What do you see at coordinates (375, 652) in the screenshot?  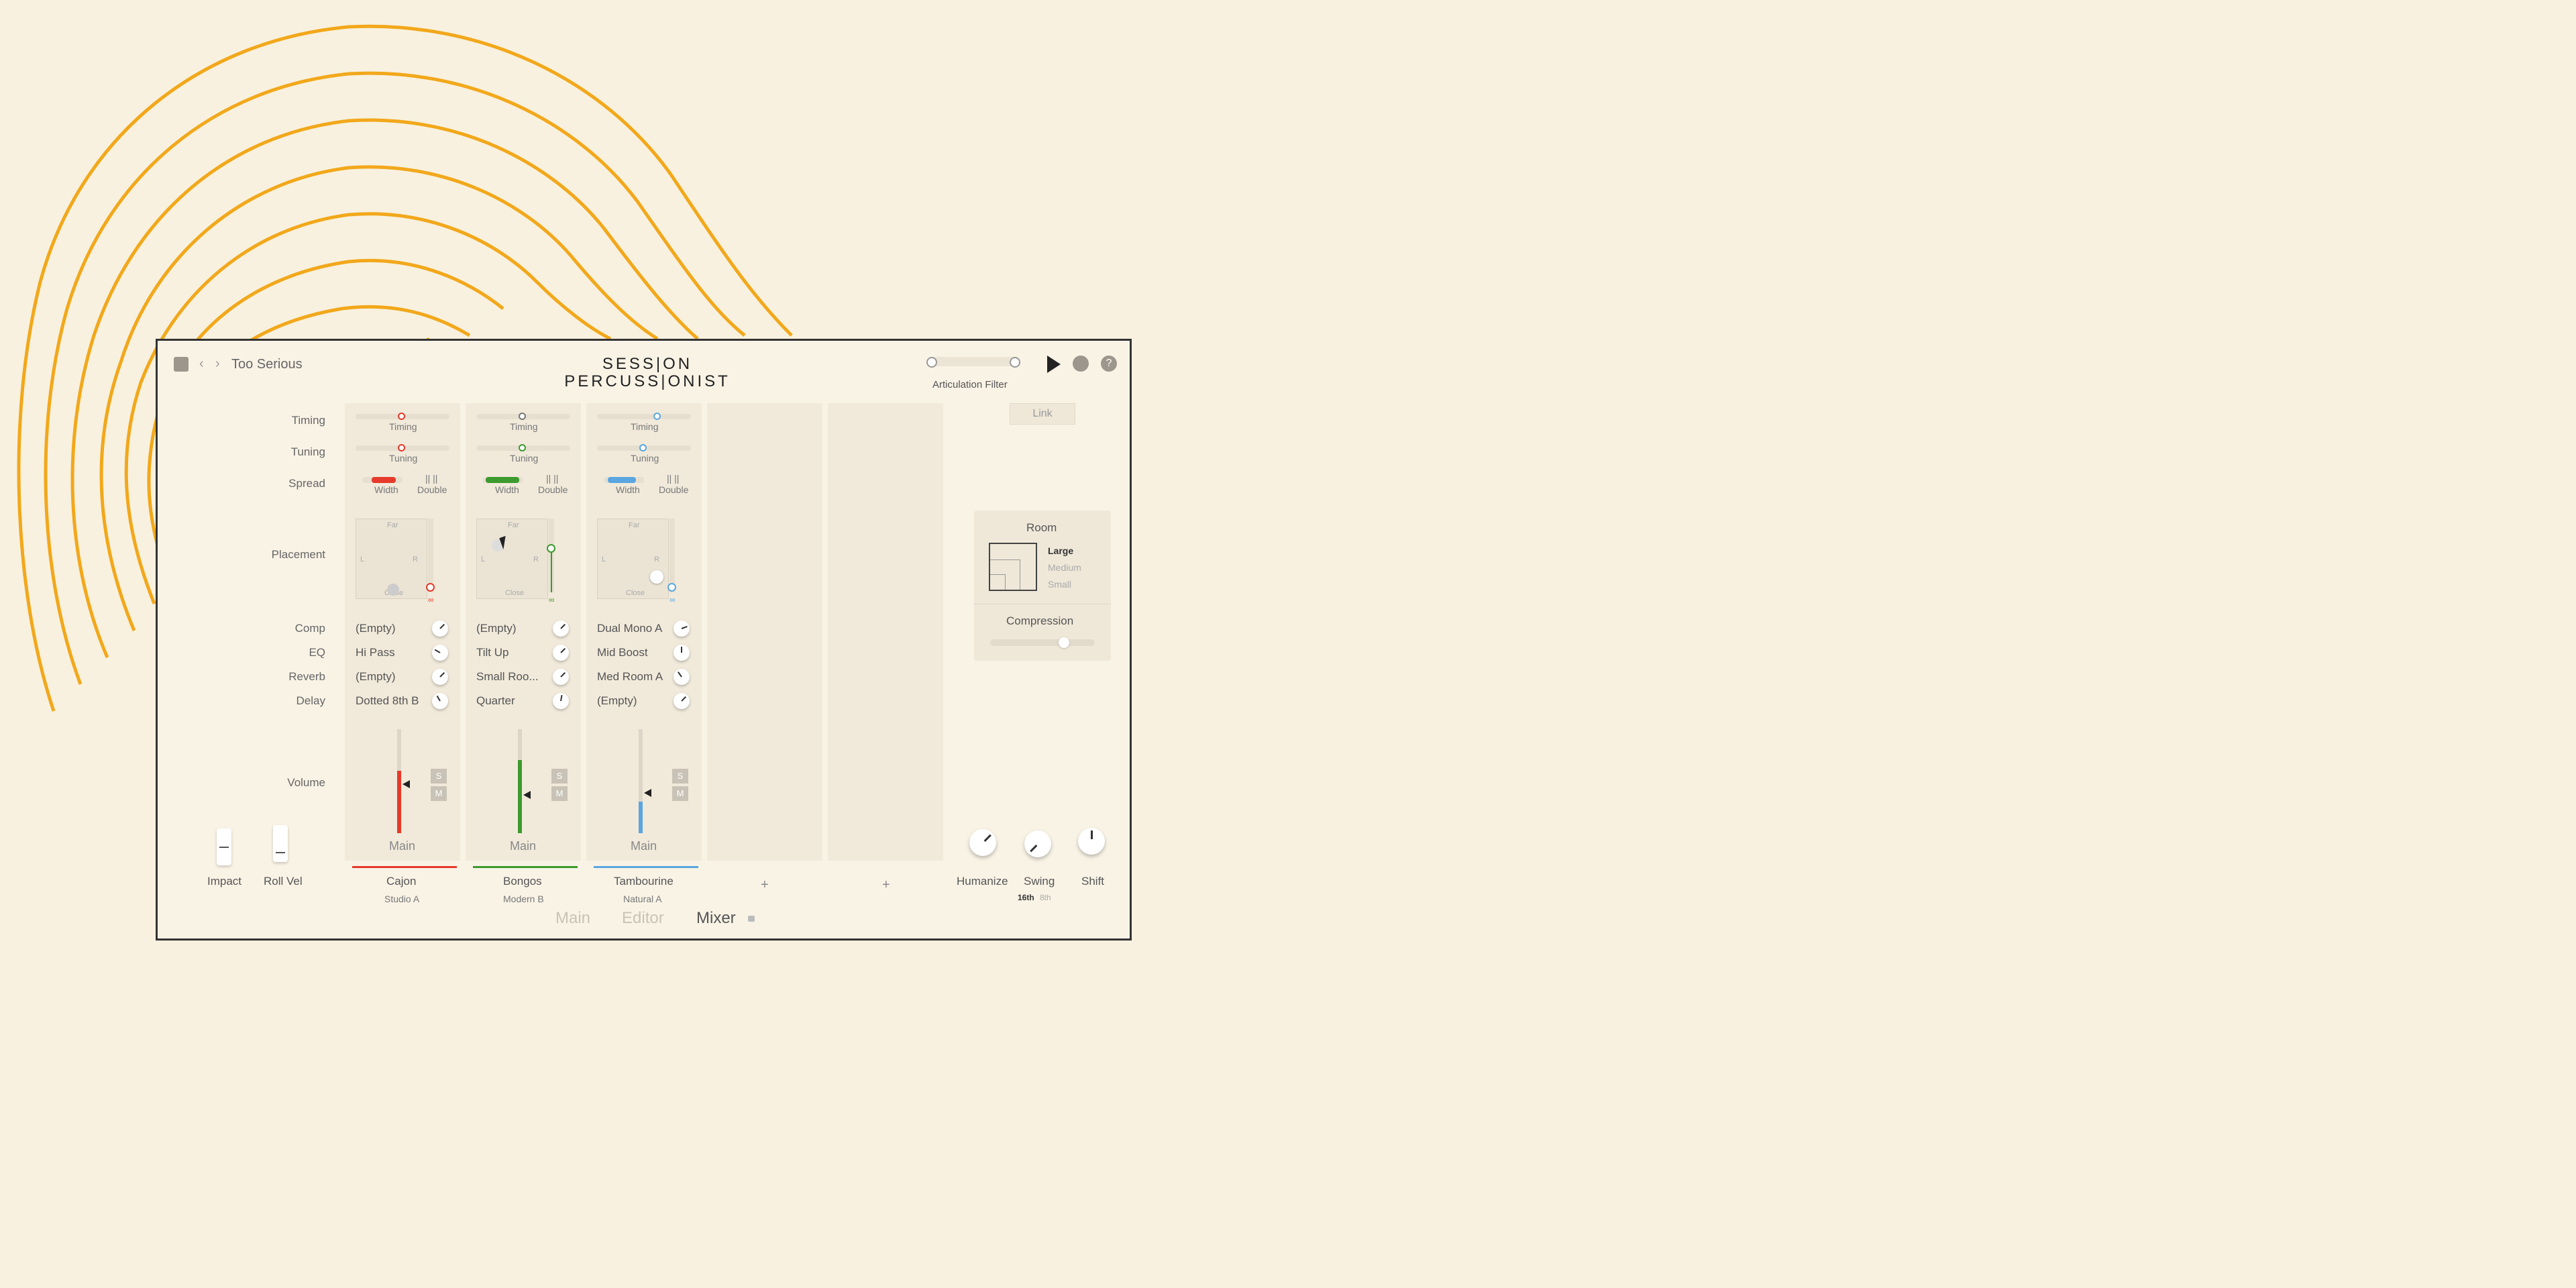 I see `eq-slot: Hi Pass` at bounding box center [375, 652].